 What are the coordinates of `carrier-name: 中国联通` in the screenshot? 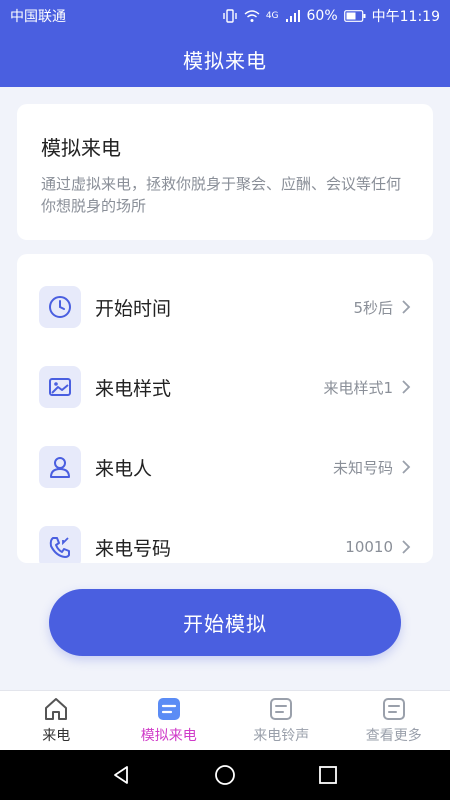 It's located at (38, 17).